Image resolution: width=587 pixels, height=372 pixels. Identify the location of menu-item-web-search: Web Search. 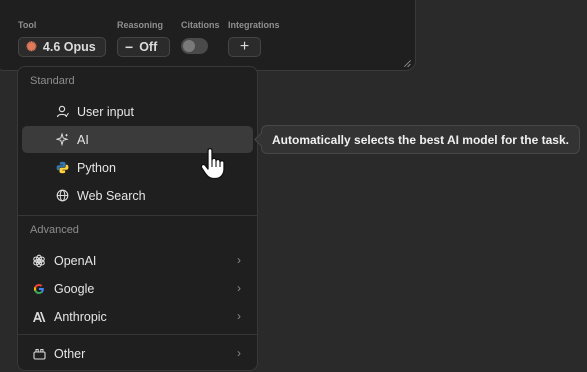
(137, 195).